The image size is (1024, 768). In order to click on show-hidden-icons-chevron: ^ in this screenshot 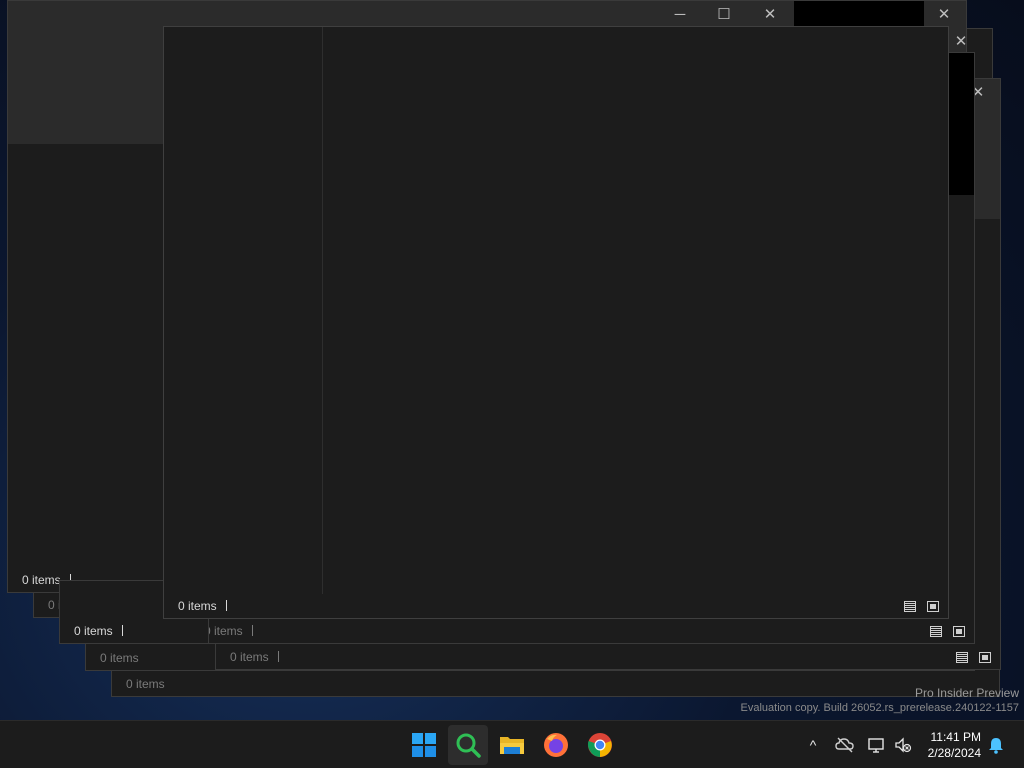, I will do `click(813, 745)`.